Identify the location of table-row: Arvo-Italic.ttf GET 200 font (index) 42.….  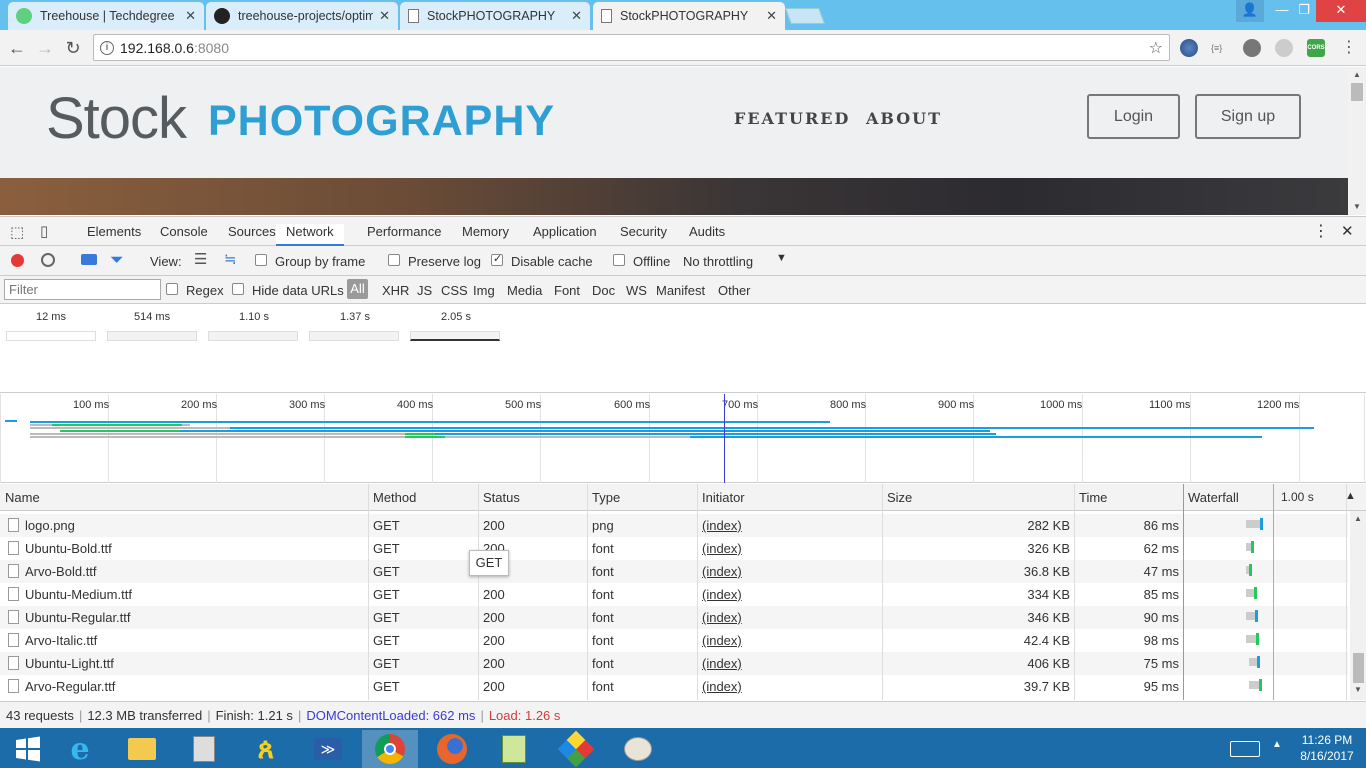
(674, 640).